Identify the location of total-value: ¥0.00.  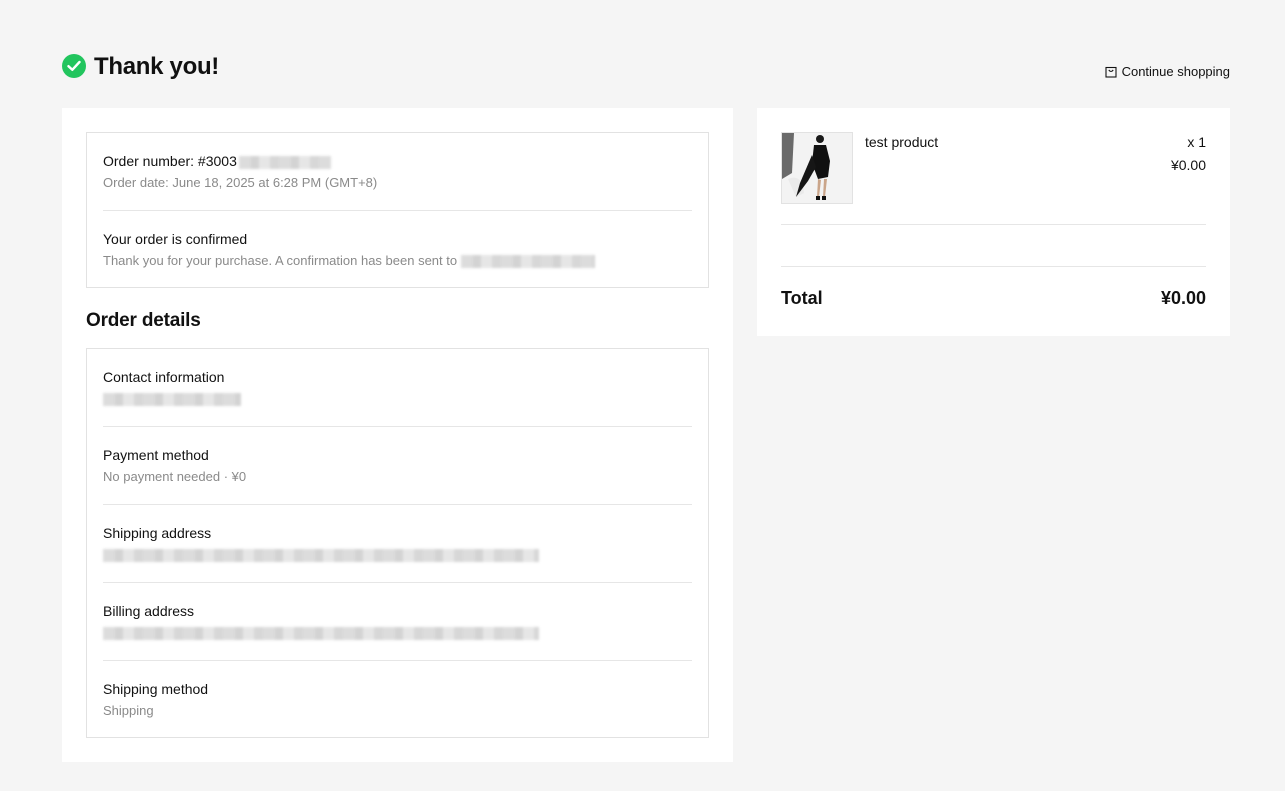
(1183, 298).